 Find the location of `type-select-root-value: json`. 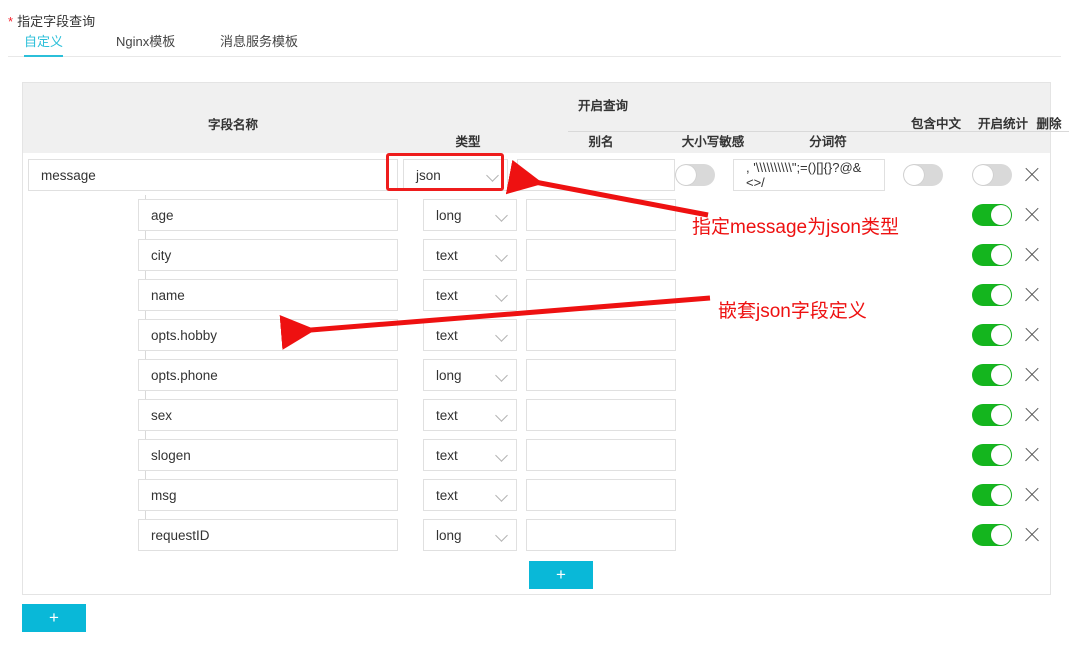

type-select-root-value: json is located at coordinates (428, 175).